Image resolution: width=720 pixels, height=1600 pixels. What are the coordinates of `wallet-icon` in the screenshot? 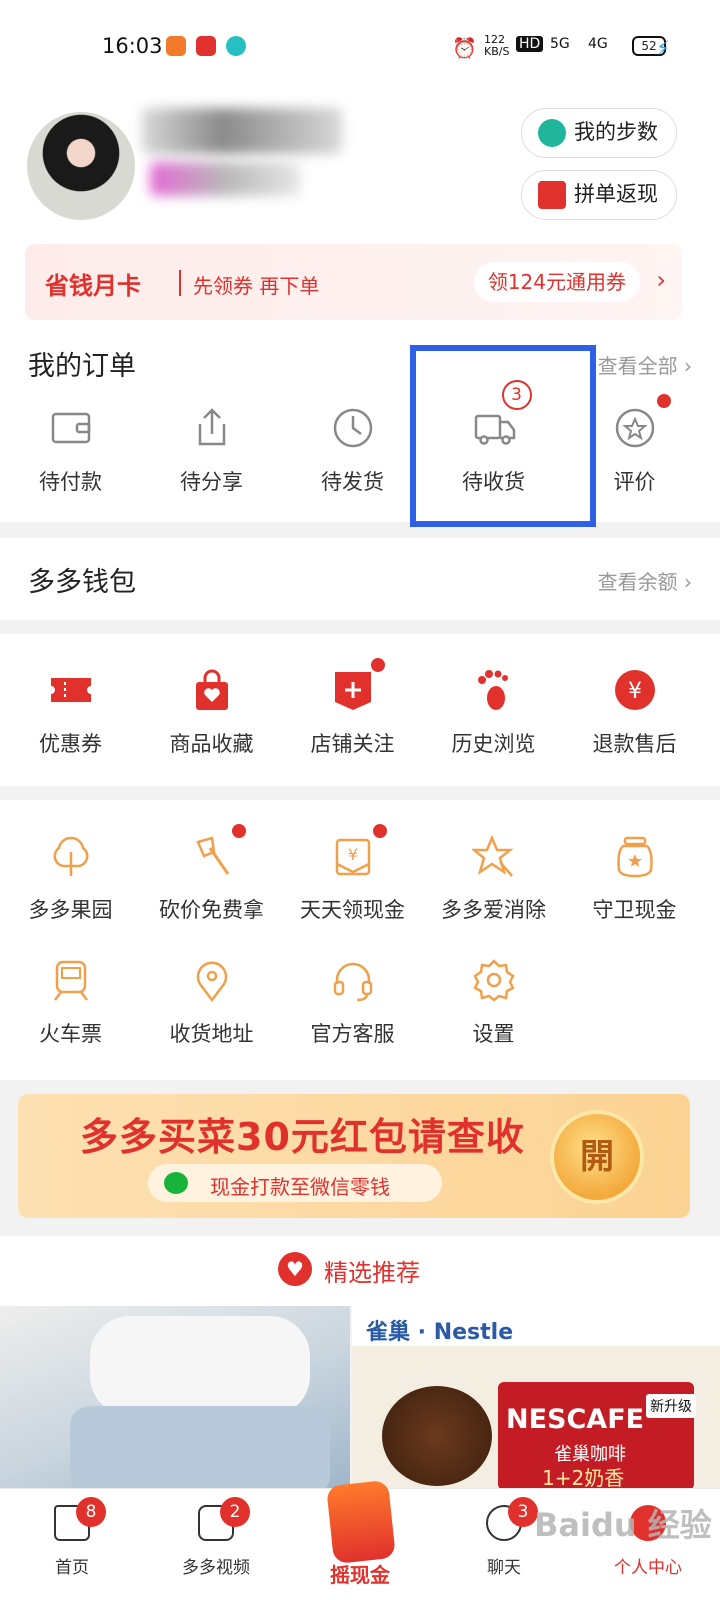 It's located at (71, 428).